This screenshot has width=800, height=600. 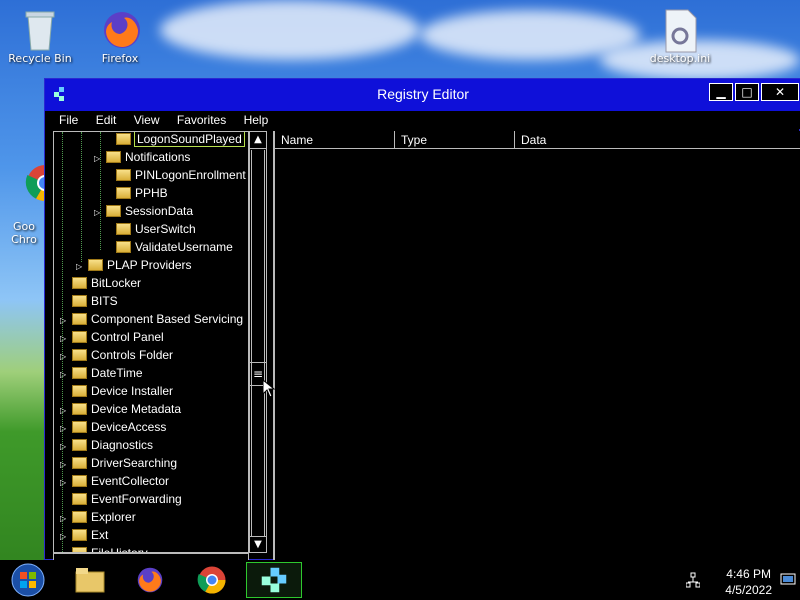 What do you see at coordinates (116, 355) in the screenshot?
I see `tree-node: ▷ Controls Folder` at bounding box center [116, 355].